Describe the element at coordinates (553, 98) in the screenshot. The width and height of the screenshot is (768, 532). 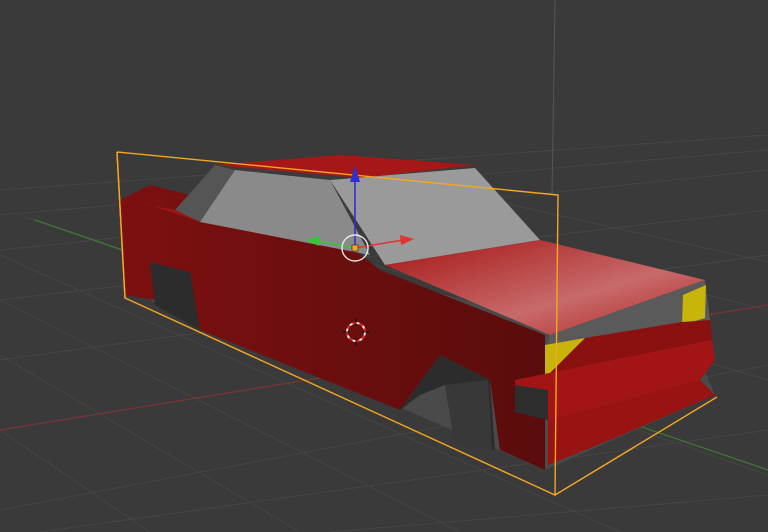
I see `z-axis-line` at that location.